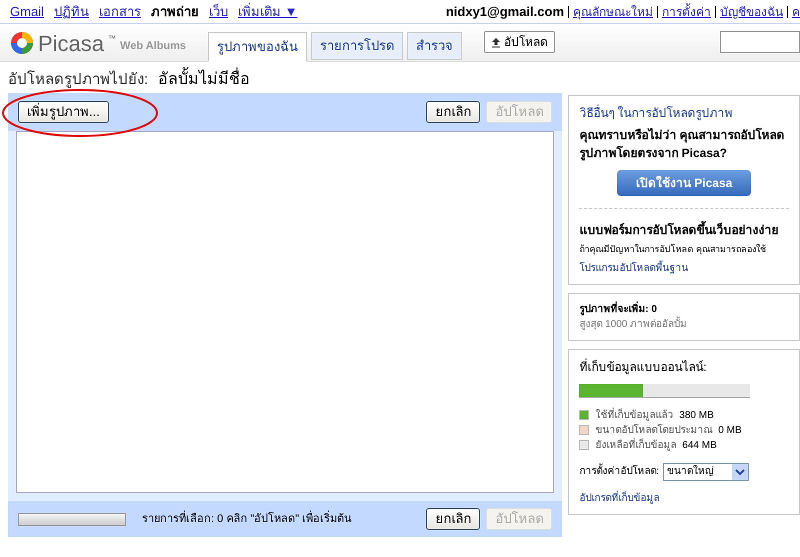 The width and height of the screenshot is (800, 557). I want to click on account-email: nidxy1@gmail.com, so click(505, 11).